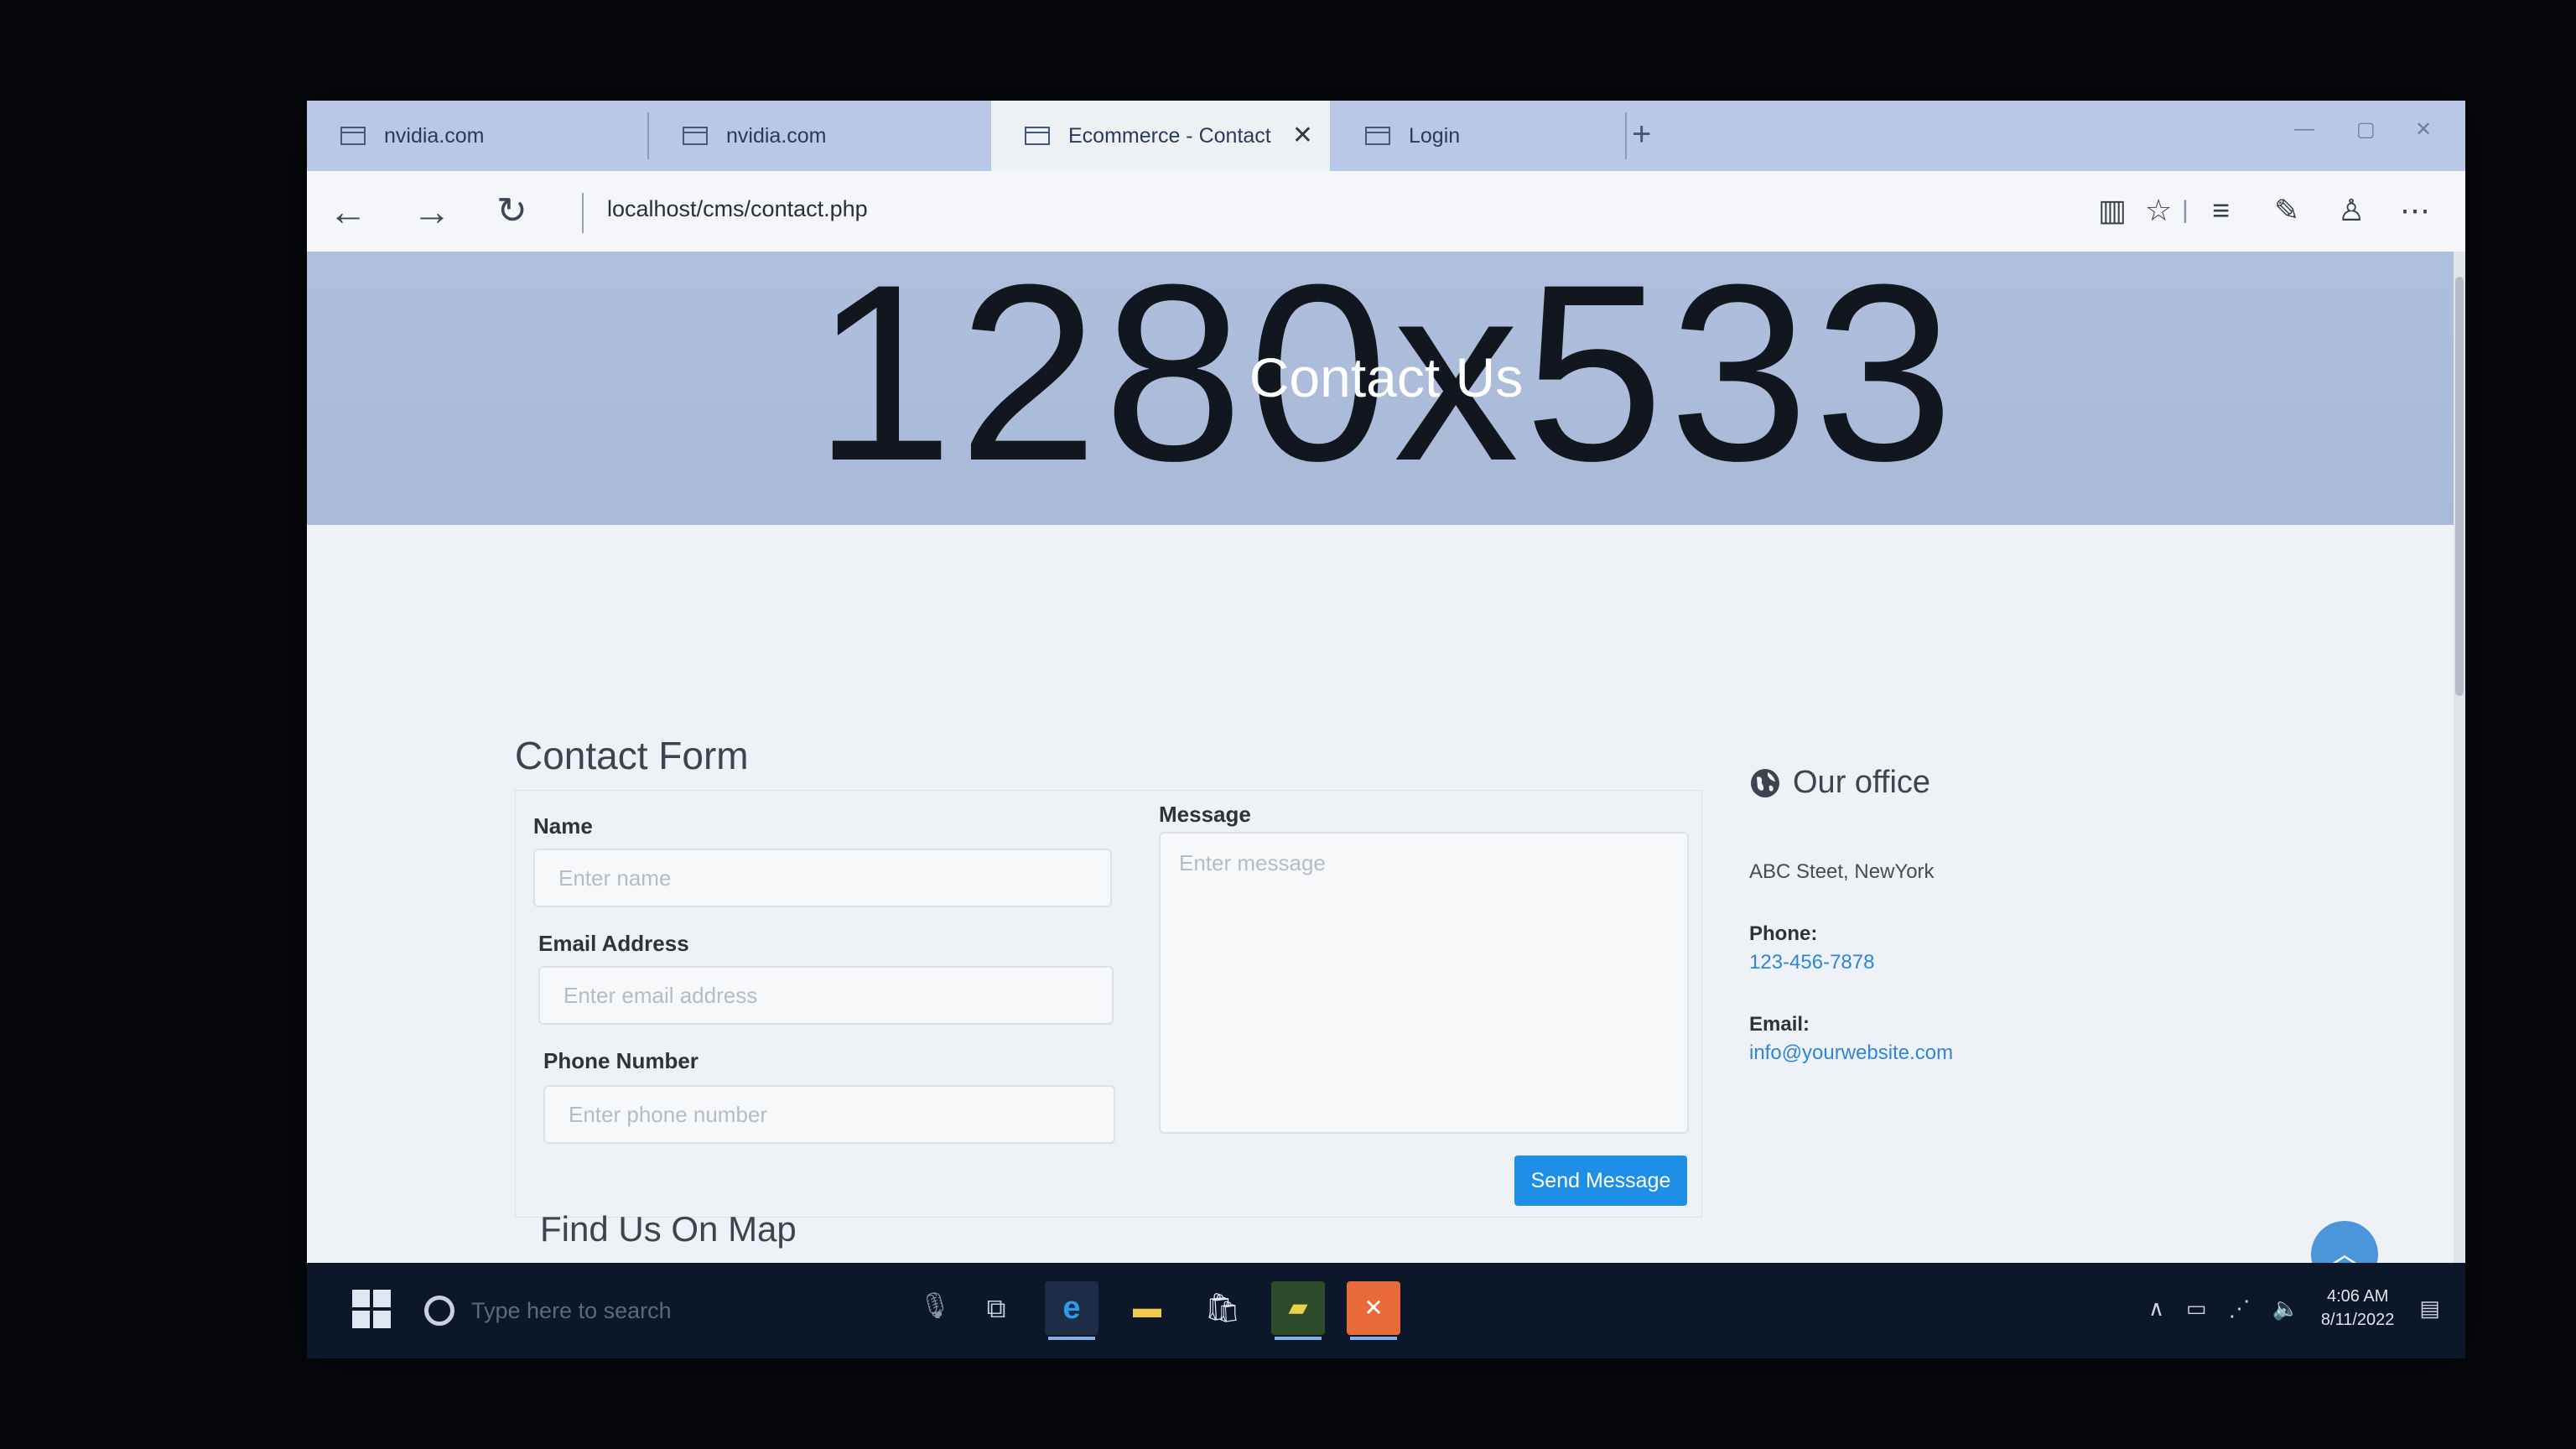 The height and width of the screenshot is (1449, 2576). I want to click on edge-browser-icon: e, so click(1071, 1310).